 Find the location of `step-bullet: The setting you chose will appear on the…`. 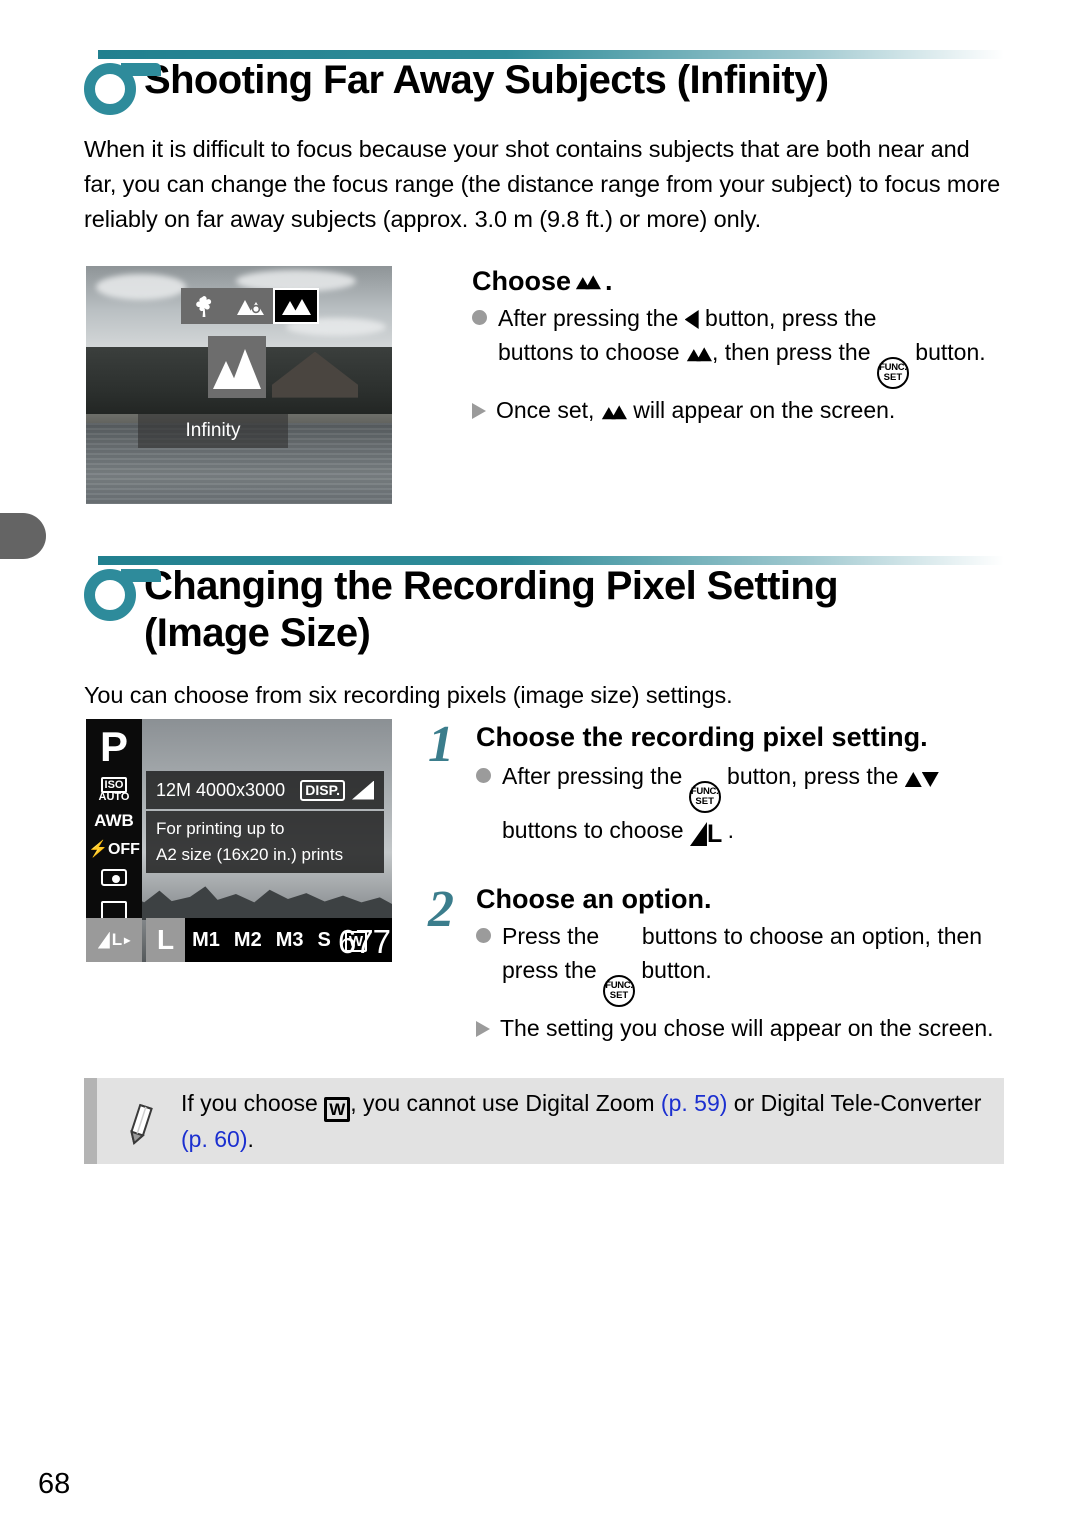

step-bullet: The setting you chose will appear on the… is located at coordinates (737, 1028).